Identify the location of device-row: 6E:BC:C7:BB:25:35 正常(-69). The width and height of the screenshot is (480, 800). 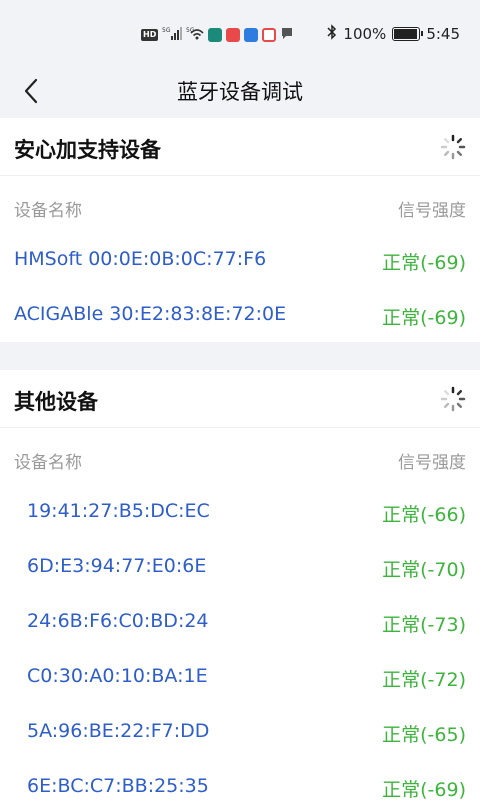
(240, 780).